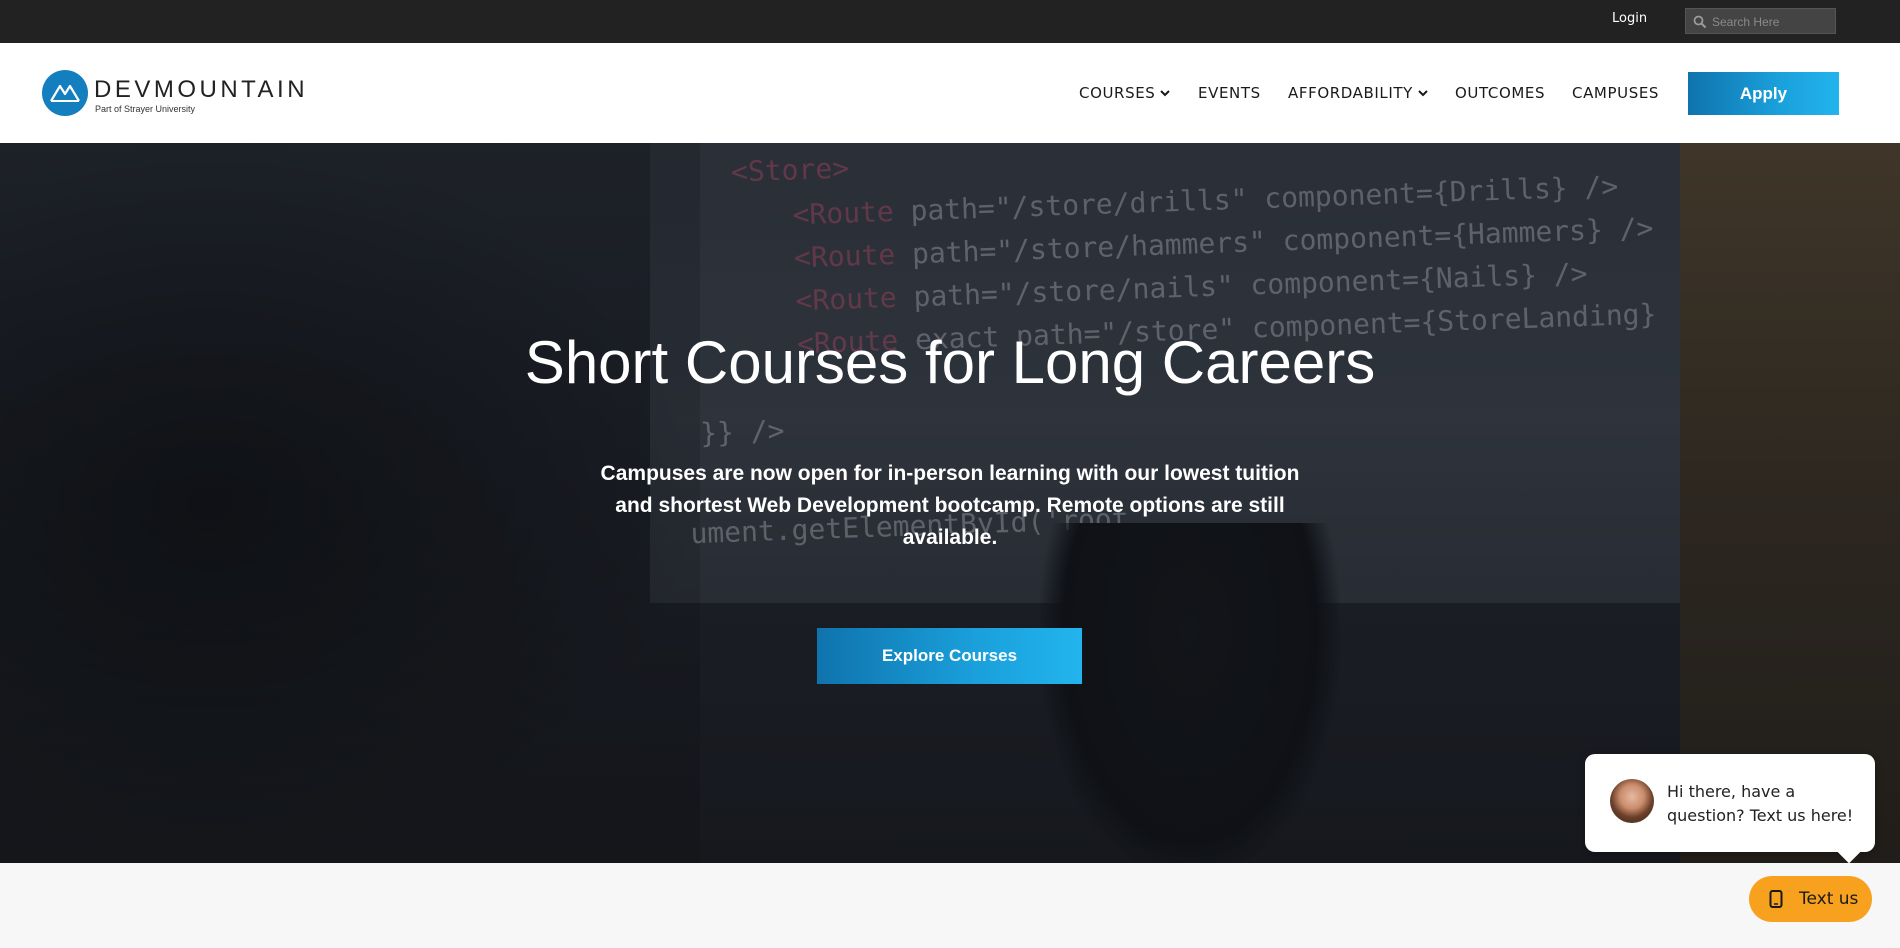  Describe the element at coordinates (1772, 22) in the screenshot. I see `search-input` at that location.